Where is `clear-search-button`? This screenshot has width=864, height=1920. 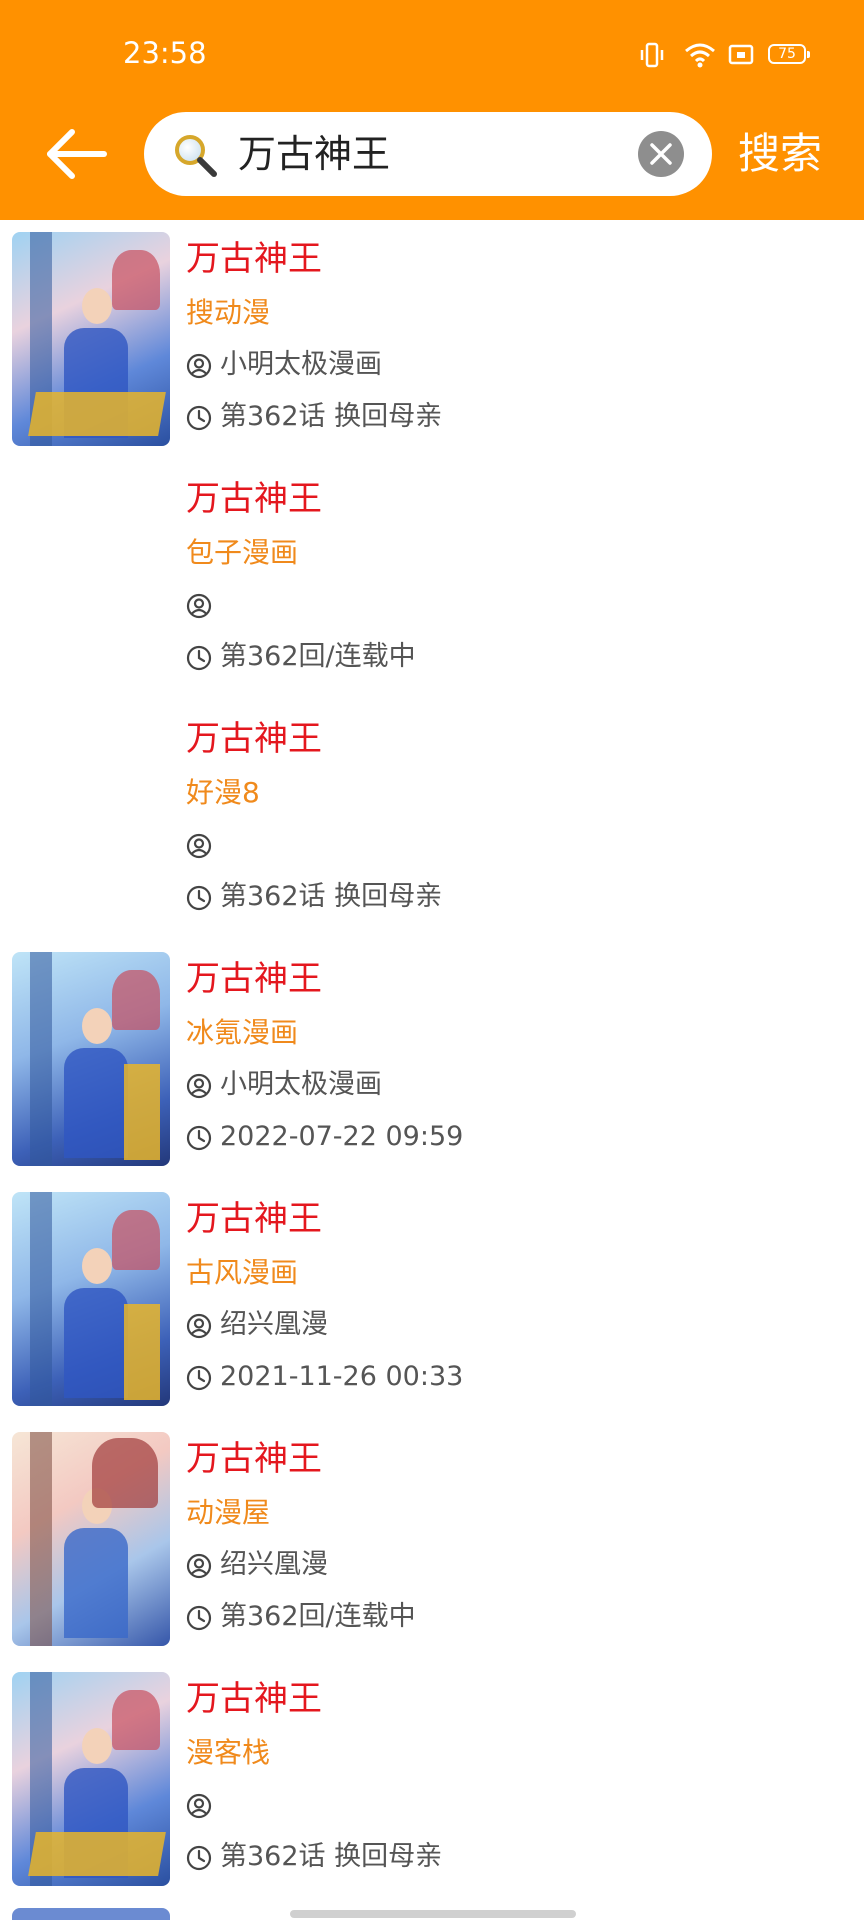 clear-search-button is located at coordinates (661, 154).